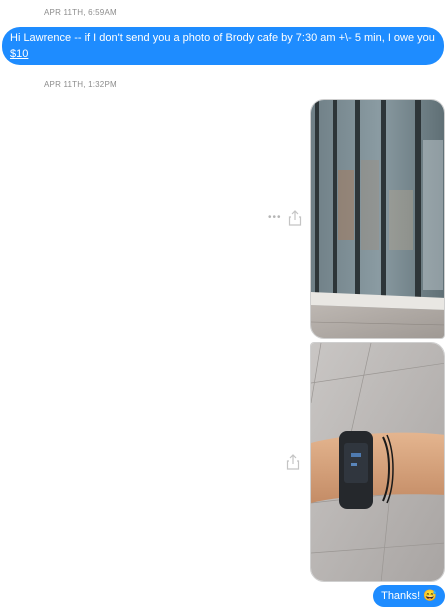 The image size is (448, 615). I want to click on wrist-fitness-band-photo, so click(377, 462).